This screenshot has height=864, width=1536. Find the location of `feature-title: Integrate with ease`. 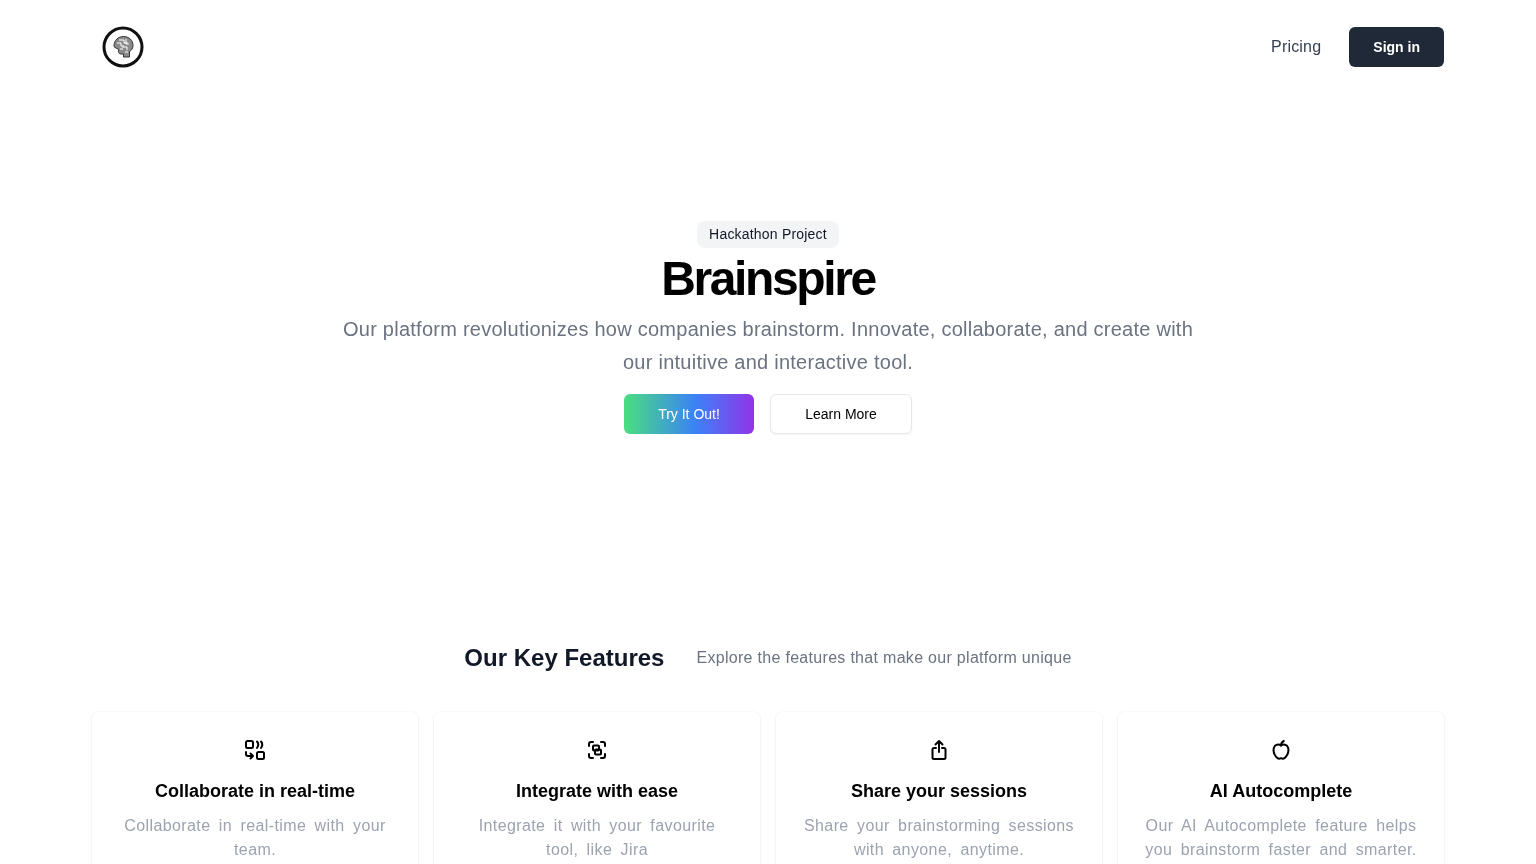

feature-title: Integrate with ease is located at coordinates (597, 791).